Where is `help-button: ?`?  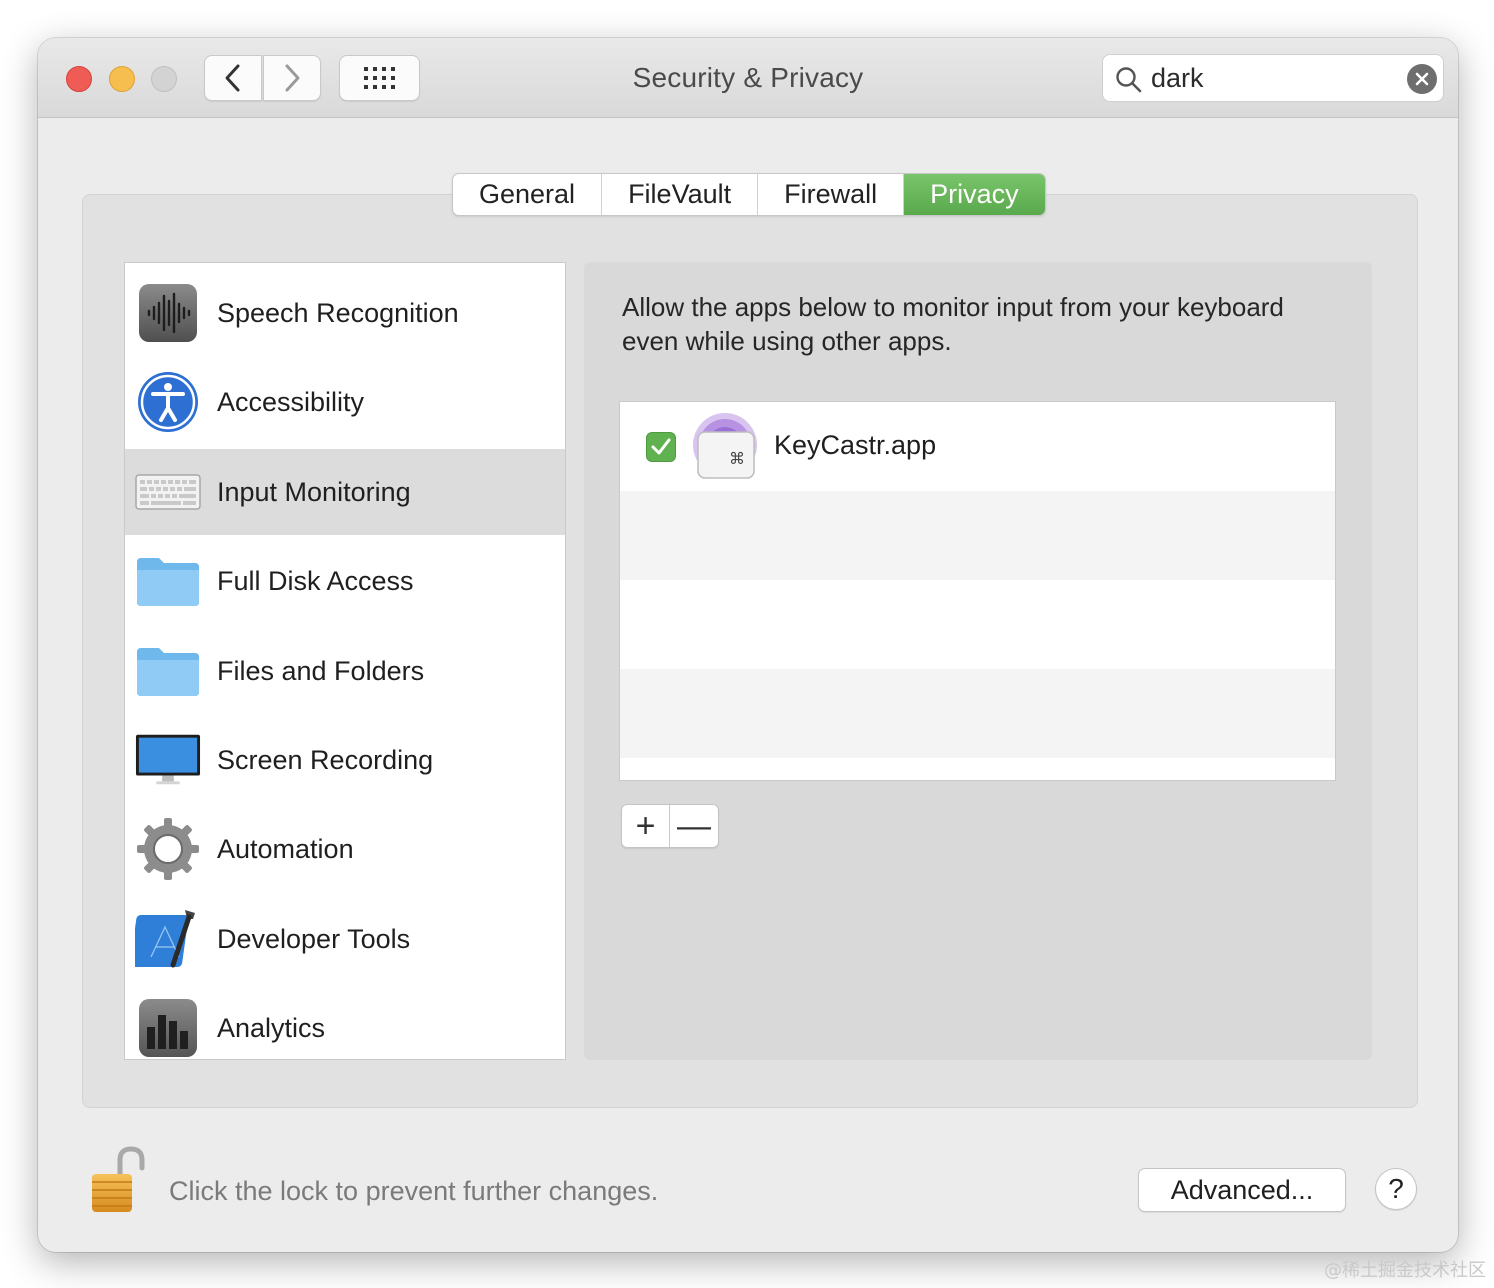
help-button: ? is located at coordinates (1396, 1189).